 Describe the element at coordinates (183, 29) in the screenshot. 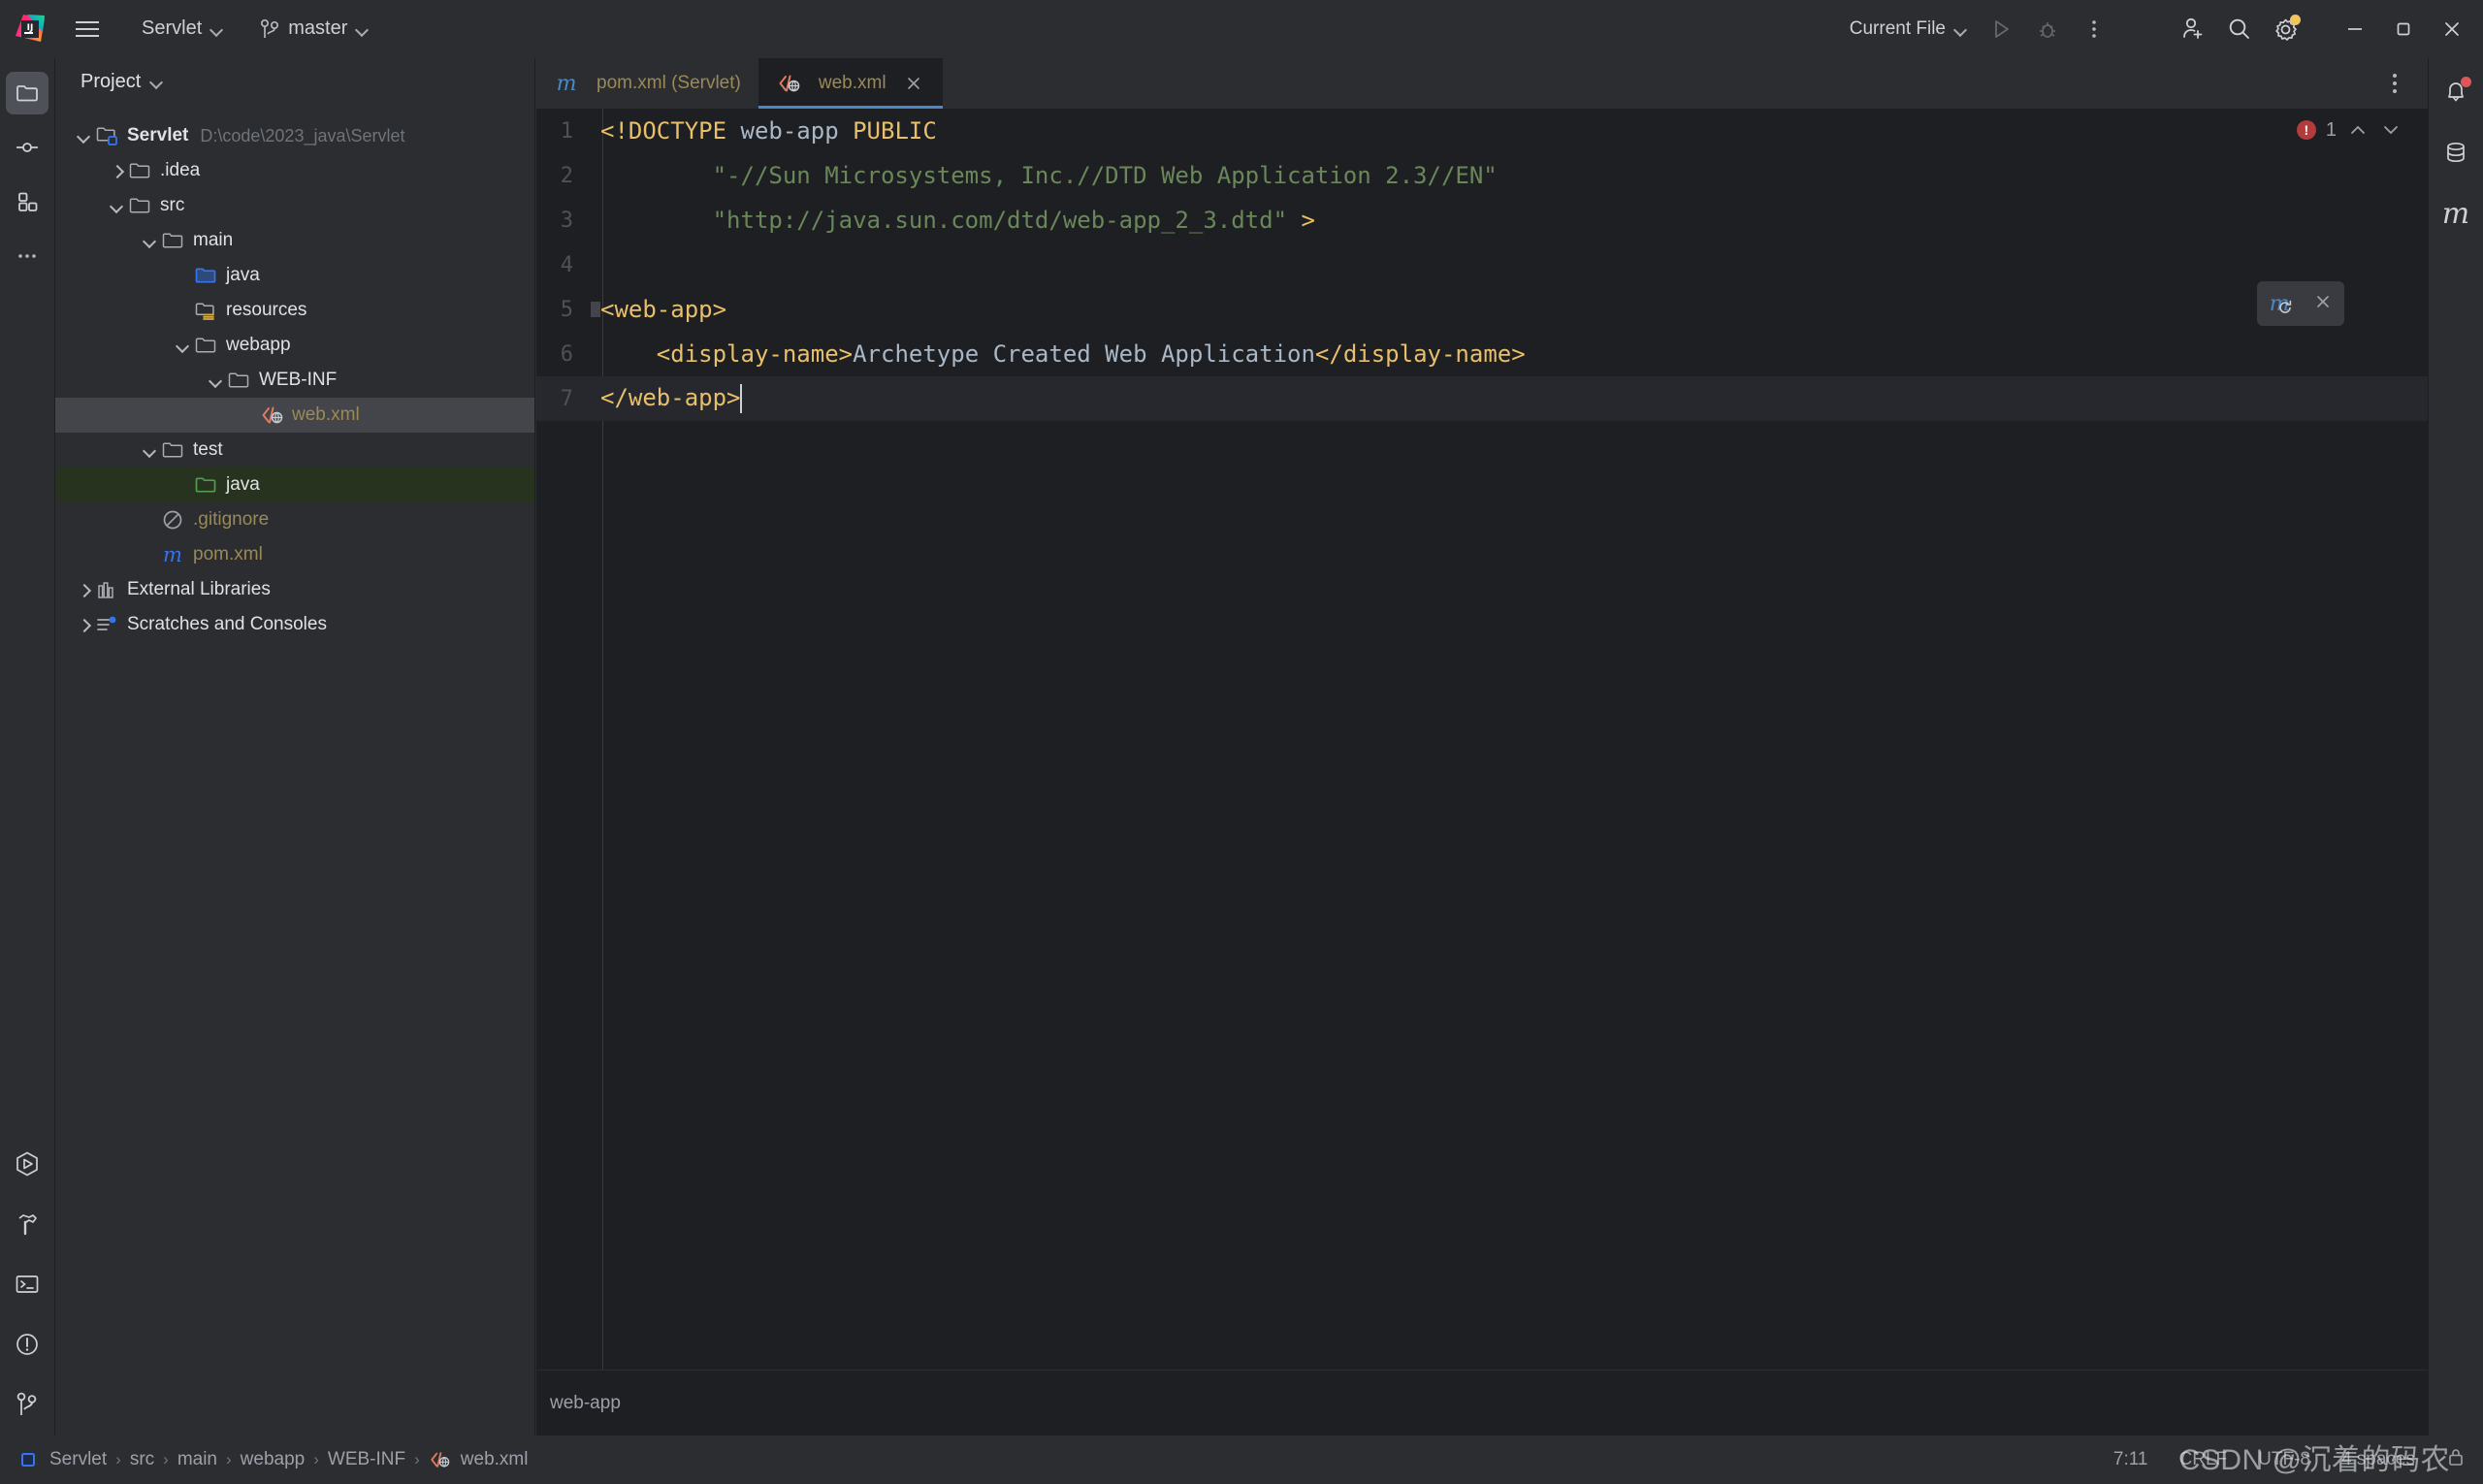

I see `project-selector: Servlet` at that location.